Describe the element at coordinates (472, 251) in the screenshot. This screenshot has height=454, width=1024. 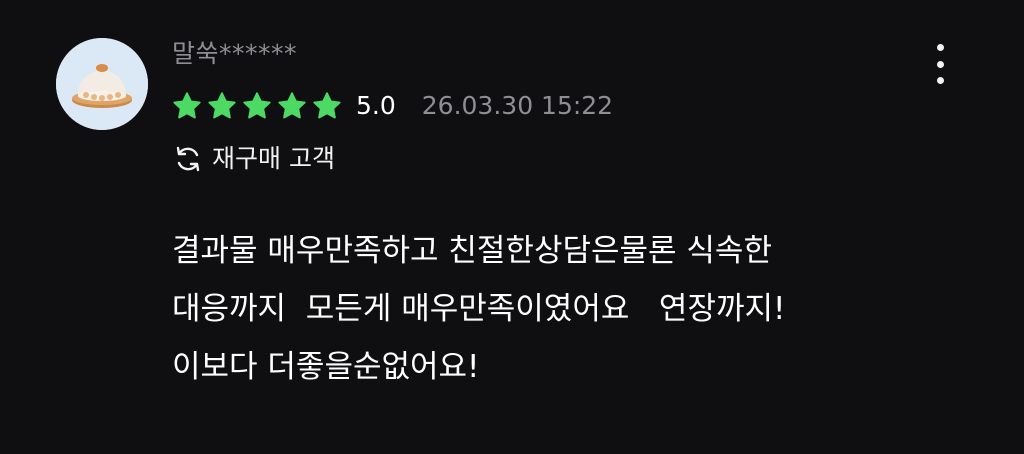
I see `review-body-line: 결과물 매우만족하고 친절한상담은물론 식속한` at that location.